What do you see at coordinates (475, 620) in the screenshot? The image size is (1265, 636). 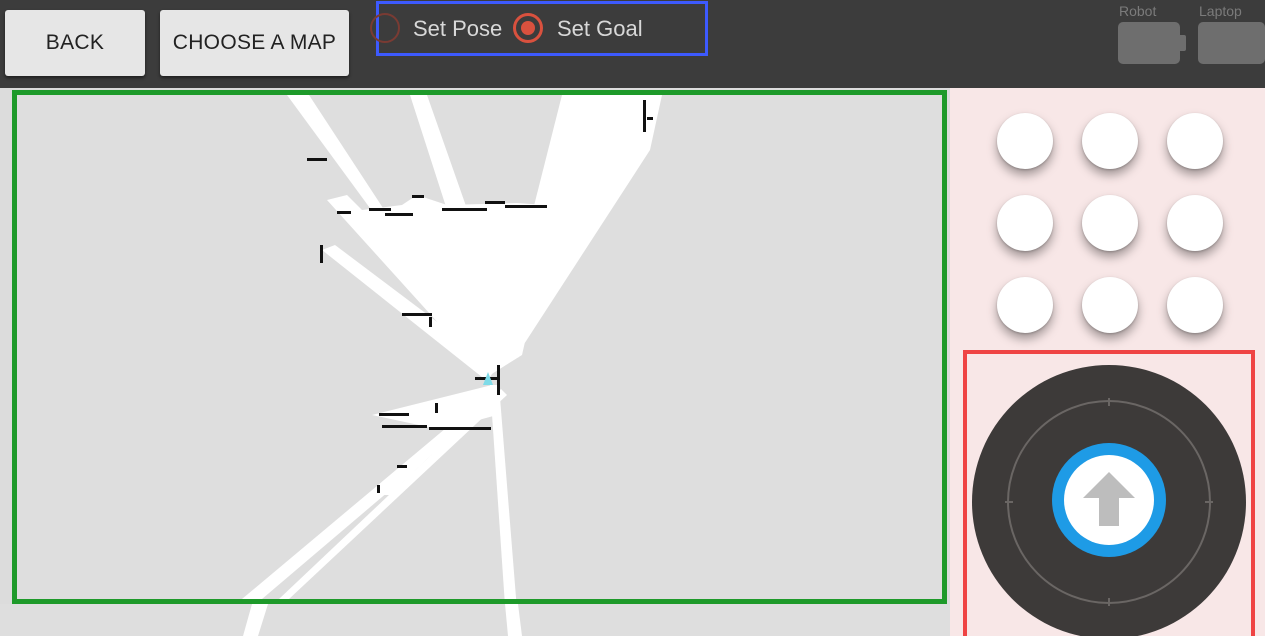 I see `map-overflow-area` at bounding box center [475, 620].